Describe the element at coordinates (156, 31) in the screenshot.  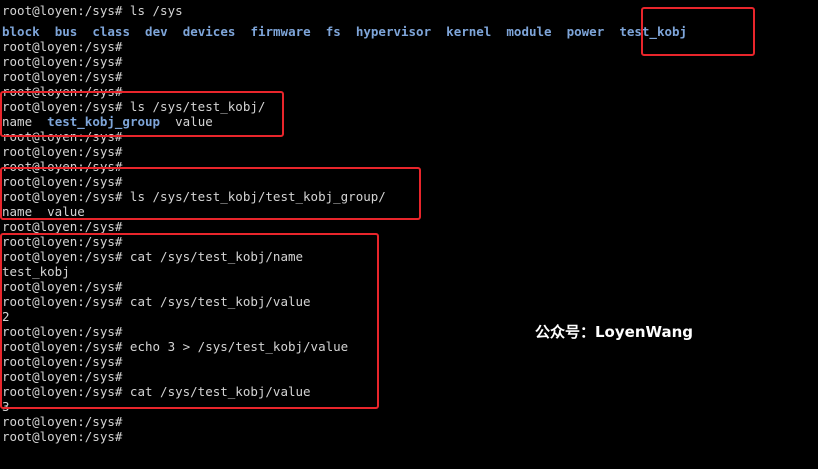
I see `dir-entry: dev` at that location.